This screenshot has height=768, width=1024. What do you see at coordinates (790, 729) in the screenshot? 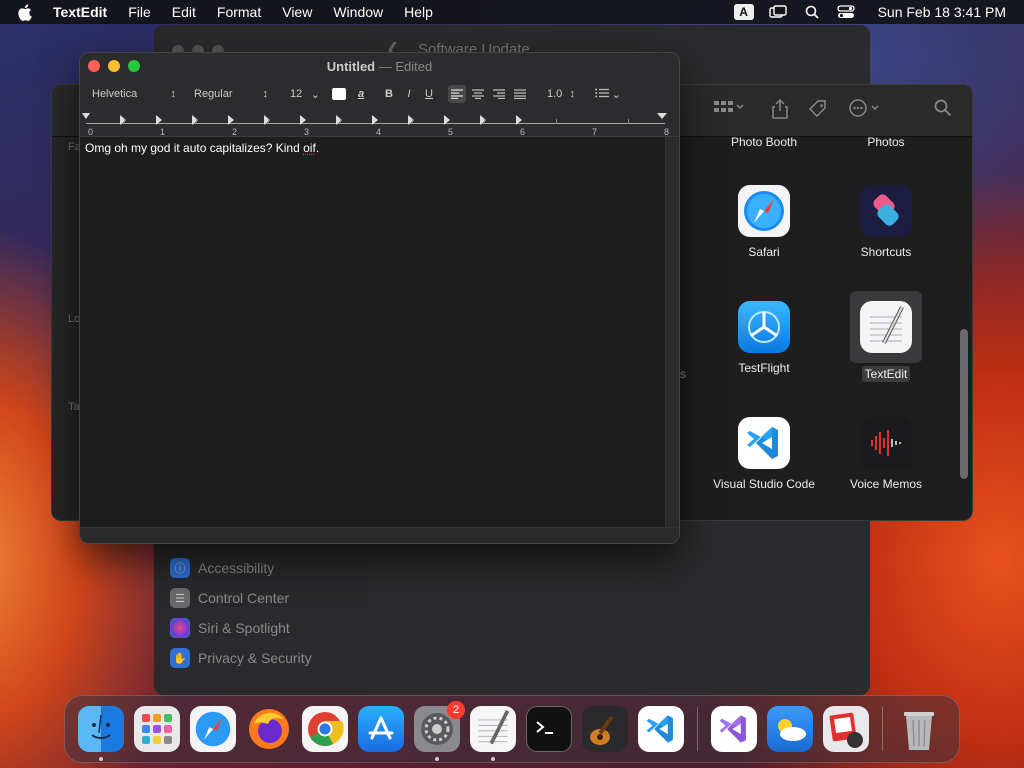
I see `dock-weather-icon` at bounding box center [790, 729].